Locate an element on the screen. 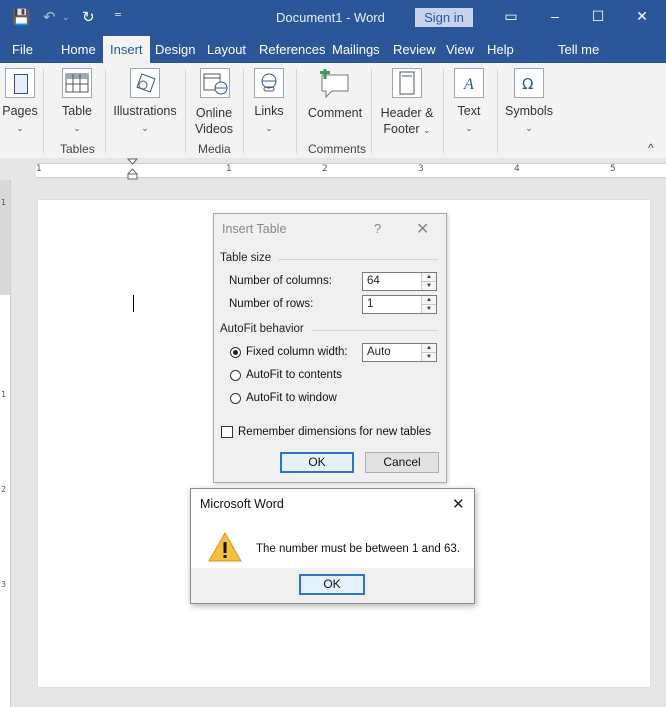 The image size is (666, 707). tab-file: File is located at coordinates (22, 49).